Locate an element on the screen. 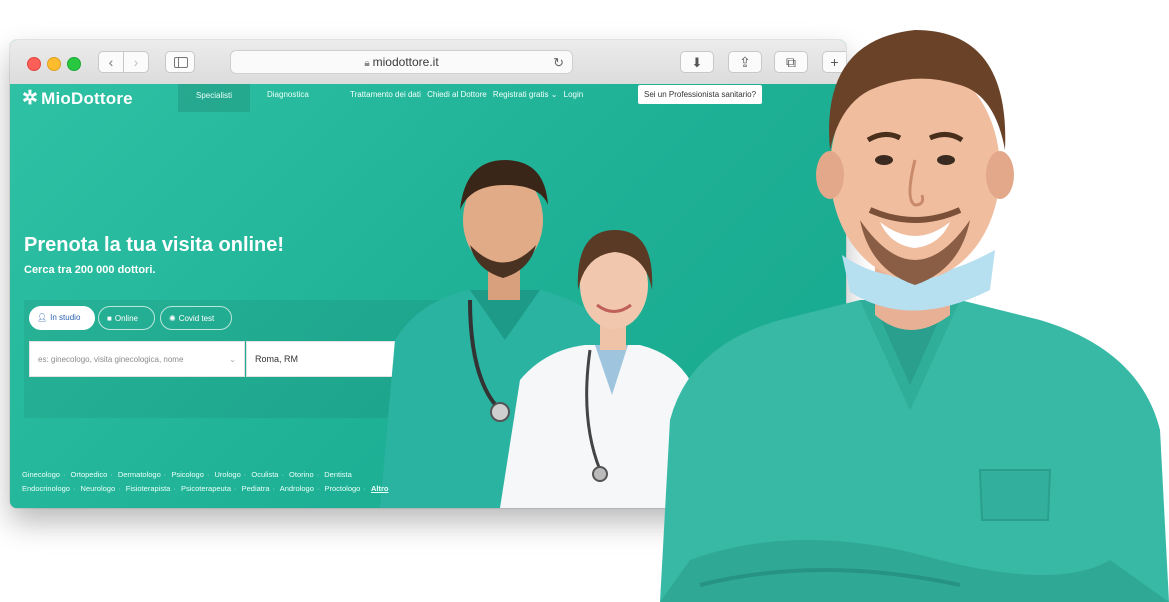 The width and height of the screenshot is (1169, 602). link-ask-doctor: Chiedi al Dottore is located at coordinates (457, 94).